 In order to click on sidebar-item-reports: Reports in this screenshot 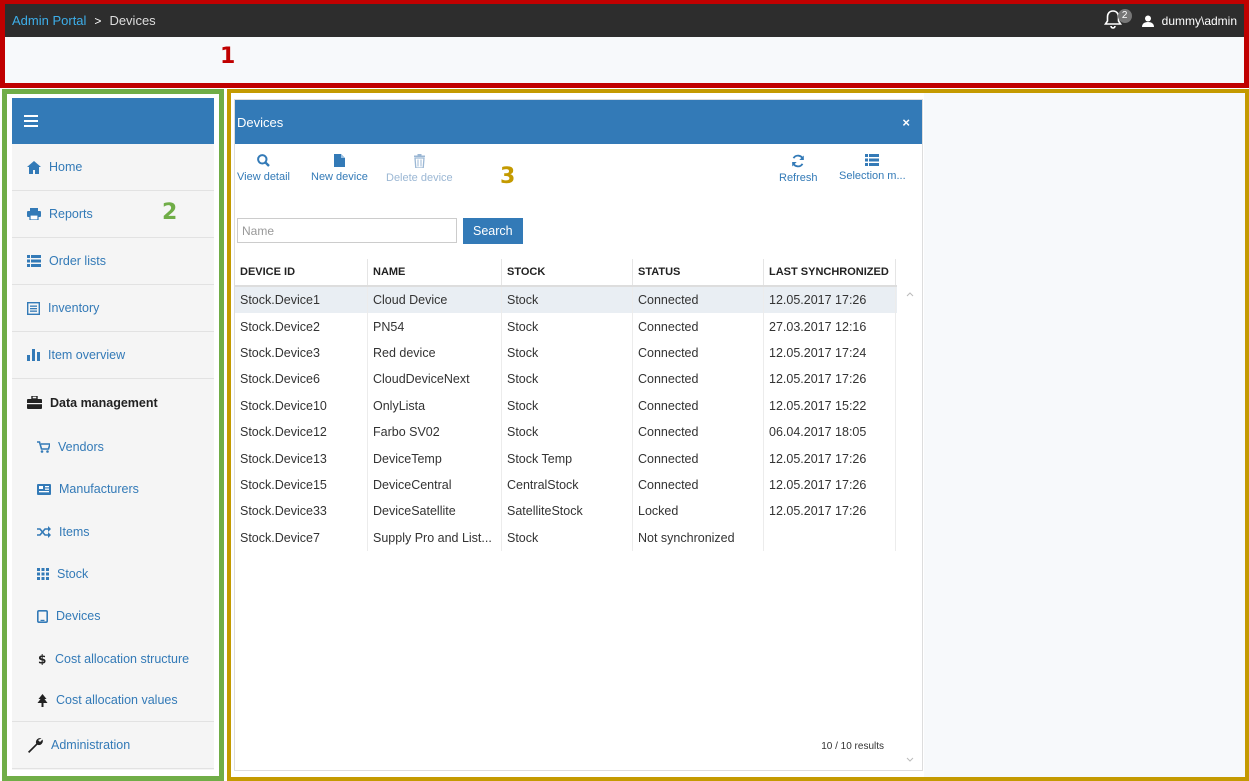, I will do `click(113, 214)`.